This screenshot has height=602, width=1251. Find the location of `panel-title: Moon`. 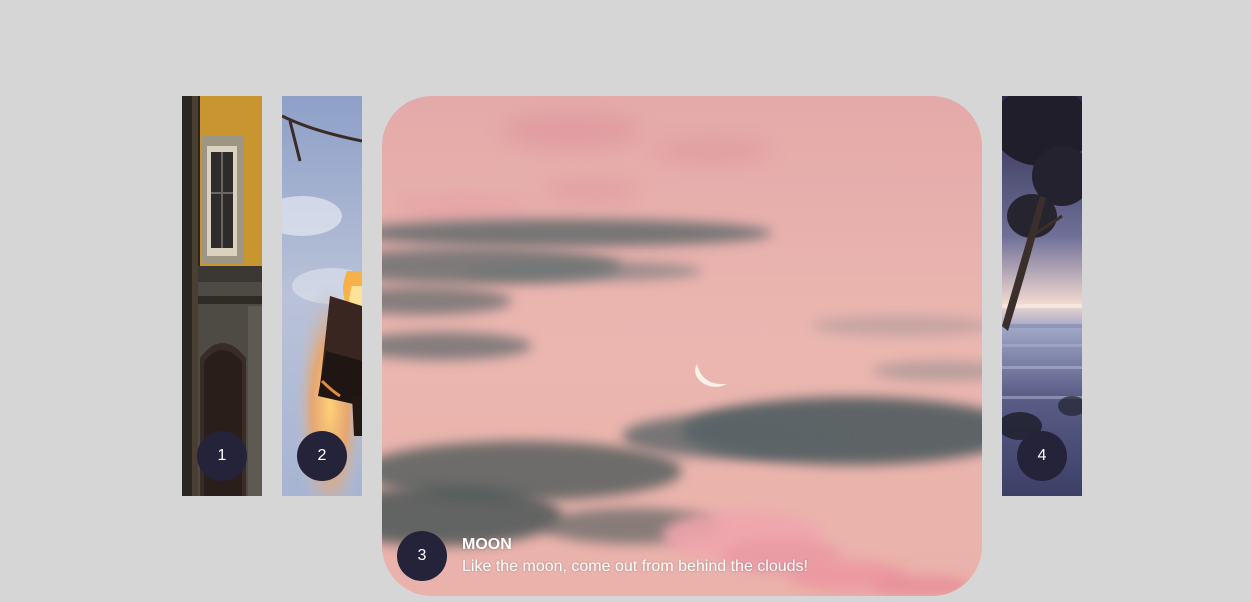

panel-title: Moon is located at coordinates (487, 544).